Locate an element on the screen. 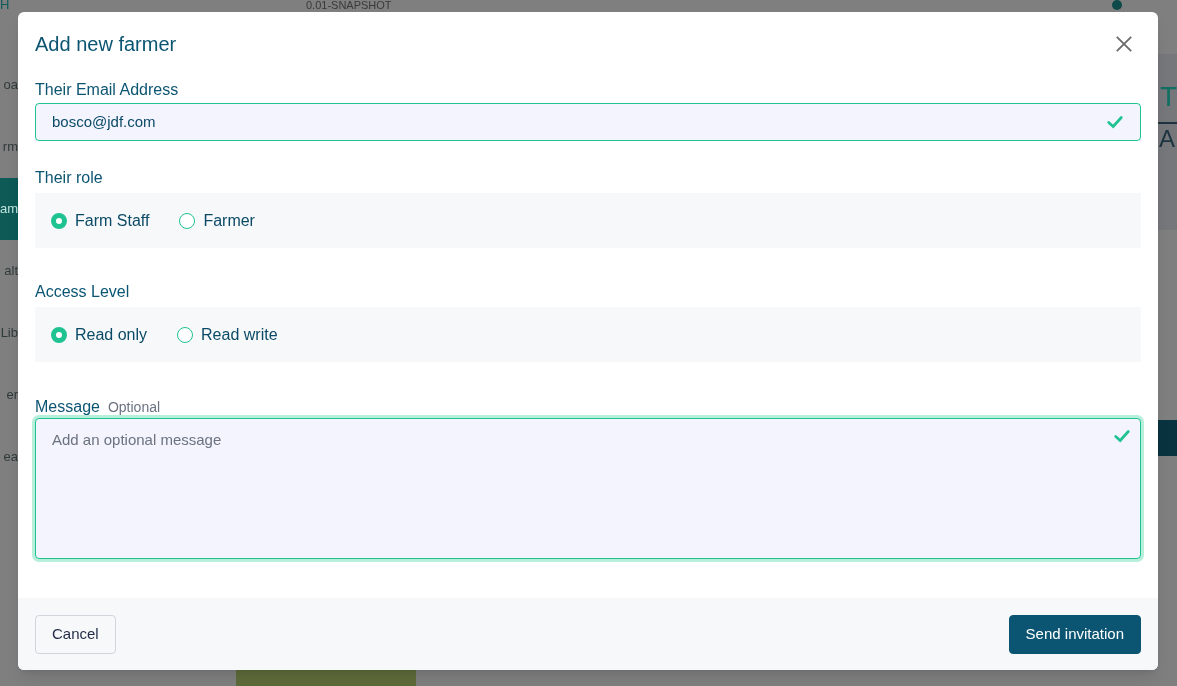 This screenshot has height=686, width=1177. logo-text: H is located at coordinates (5, 6).